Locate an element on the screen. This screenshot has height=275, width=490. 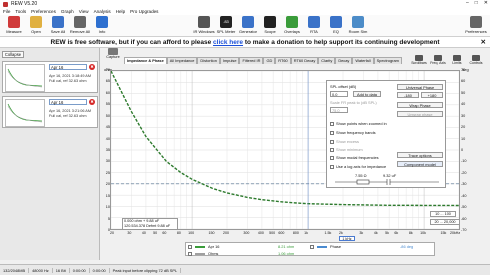
wrap-phase-button: Wrap Phase is located at coordinates (420, 105).